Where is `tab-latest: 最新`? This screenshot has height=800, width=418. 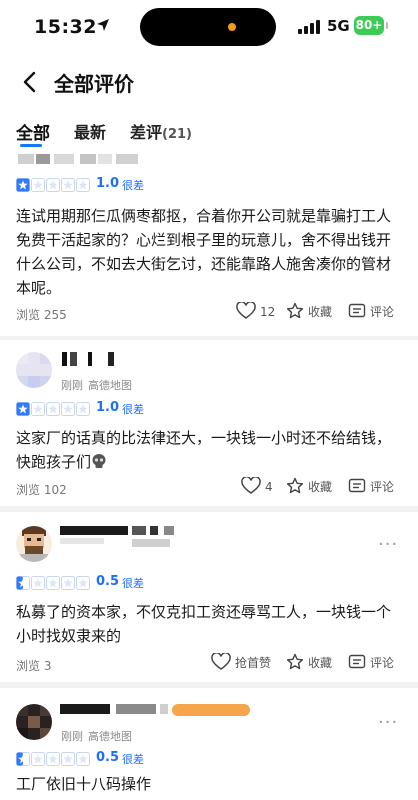 tab-latest: 最新 is located at coordinates (90, 131).